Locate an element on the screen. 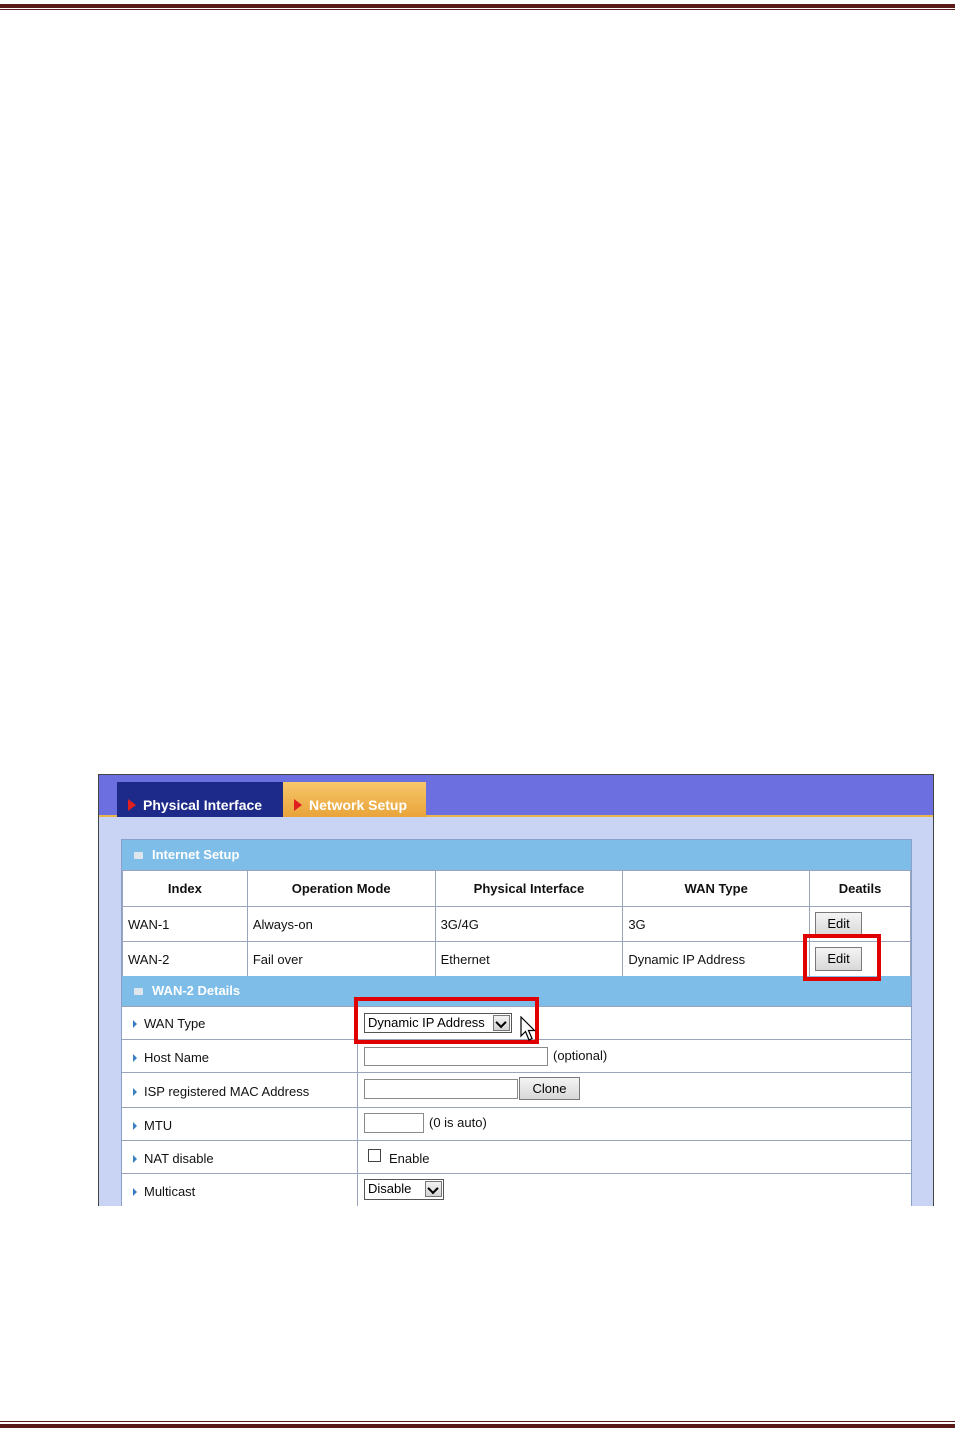  wan-type-highlight-box is located at coordinates (446, 1020).